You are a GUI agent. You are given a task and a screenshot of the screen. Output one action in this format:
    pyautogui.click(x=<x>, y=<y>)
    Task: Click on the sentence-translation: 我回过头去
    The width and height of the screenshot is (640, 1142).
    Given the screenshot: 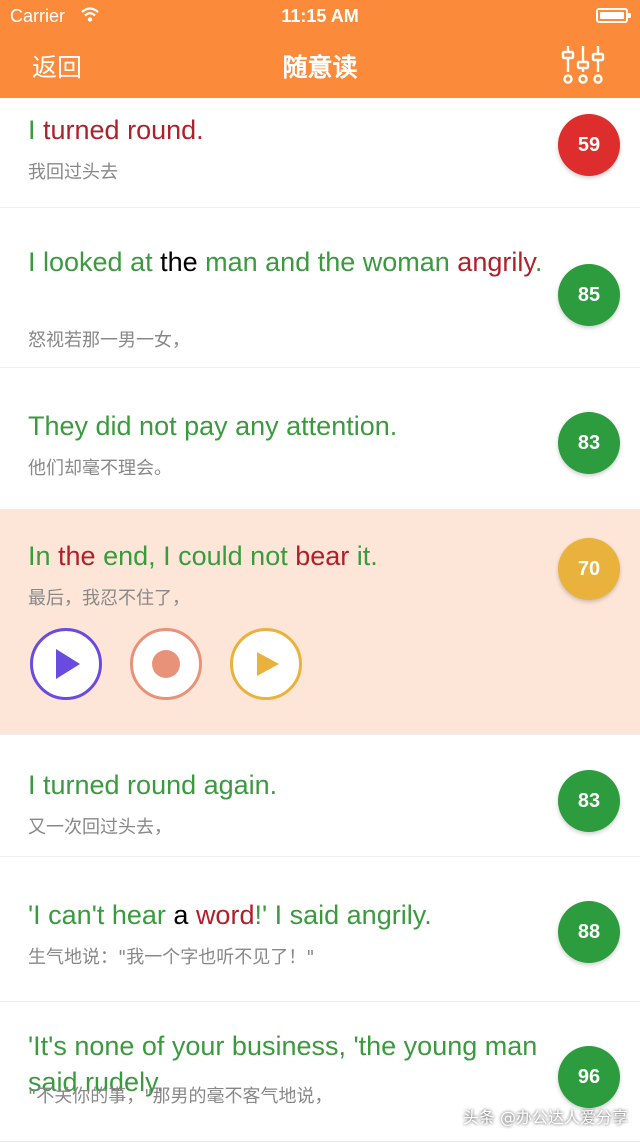 What is the action you would take?
    pyautogui.click(x=73, y=172)
    